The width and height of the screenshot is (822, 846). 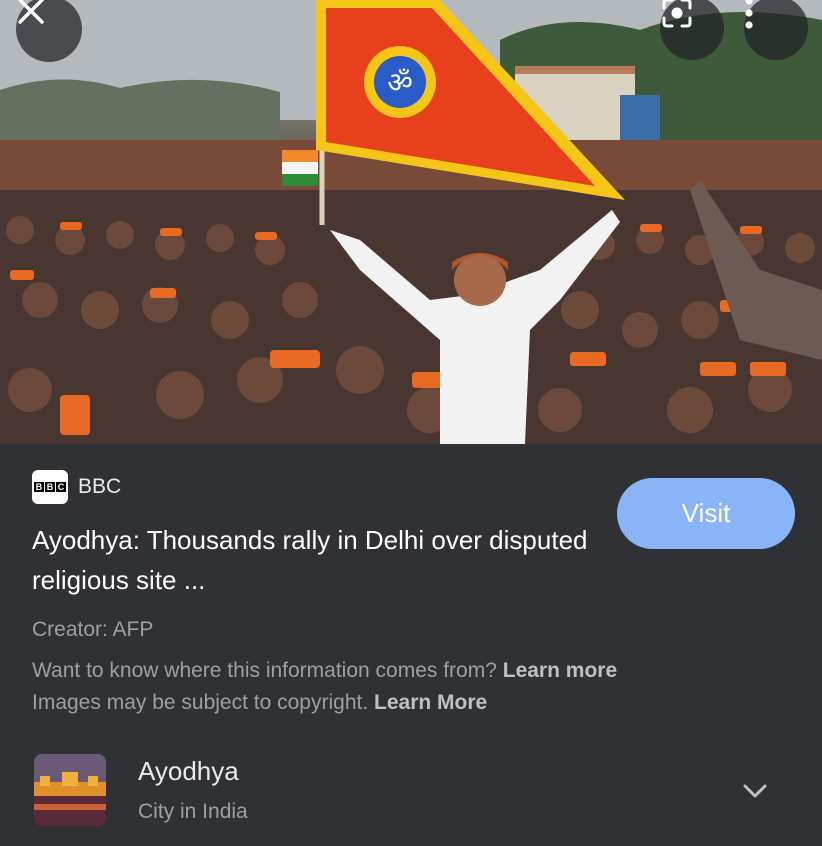 What do you see at coordinates (31, 12) in the screenshot?
I see `close-icon` at bounding box center [31, 12].